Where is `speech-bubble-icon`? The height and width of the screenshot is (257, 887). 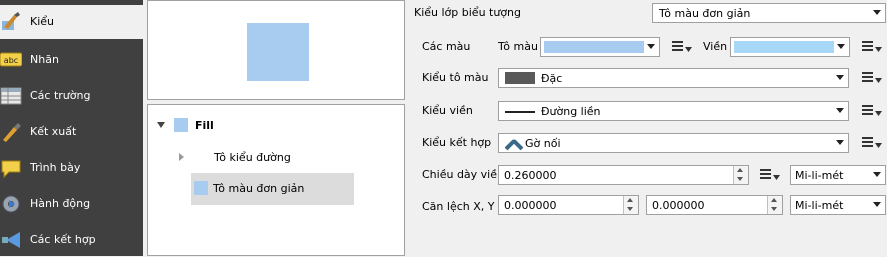 speech-bubble-icon is located at coordinates (11, 168).